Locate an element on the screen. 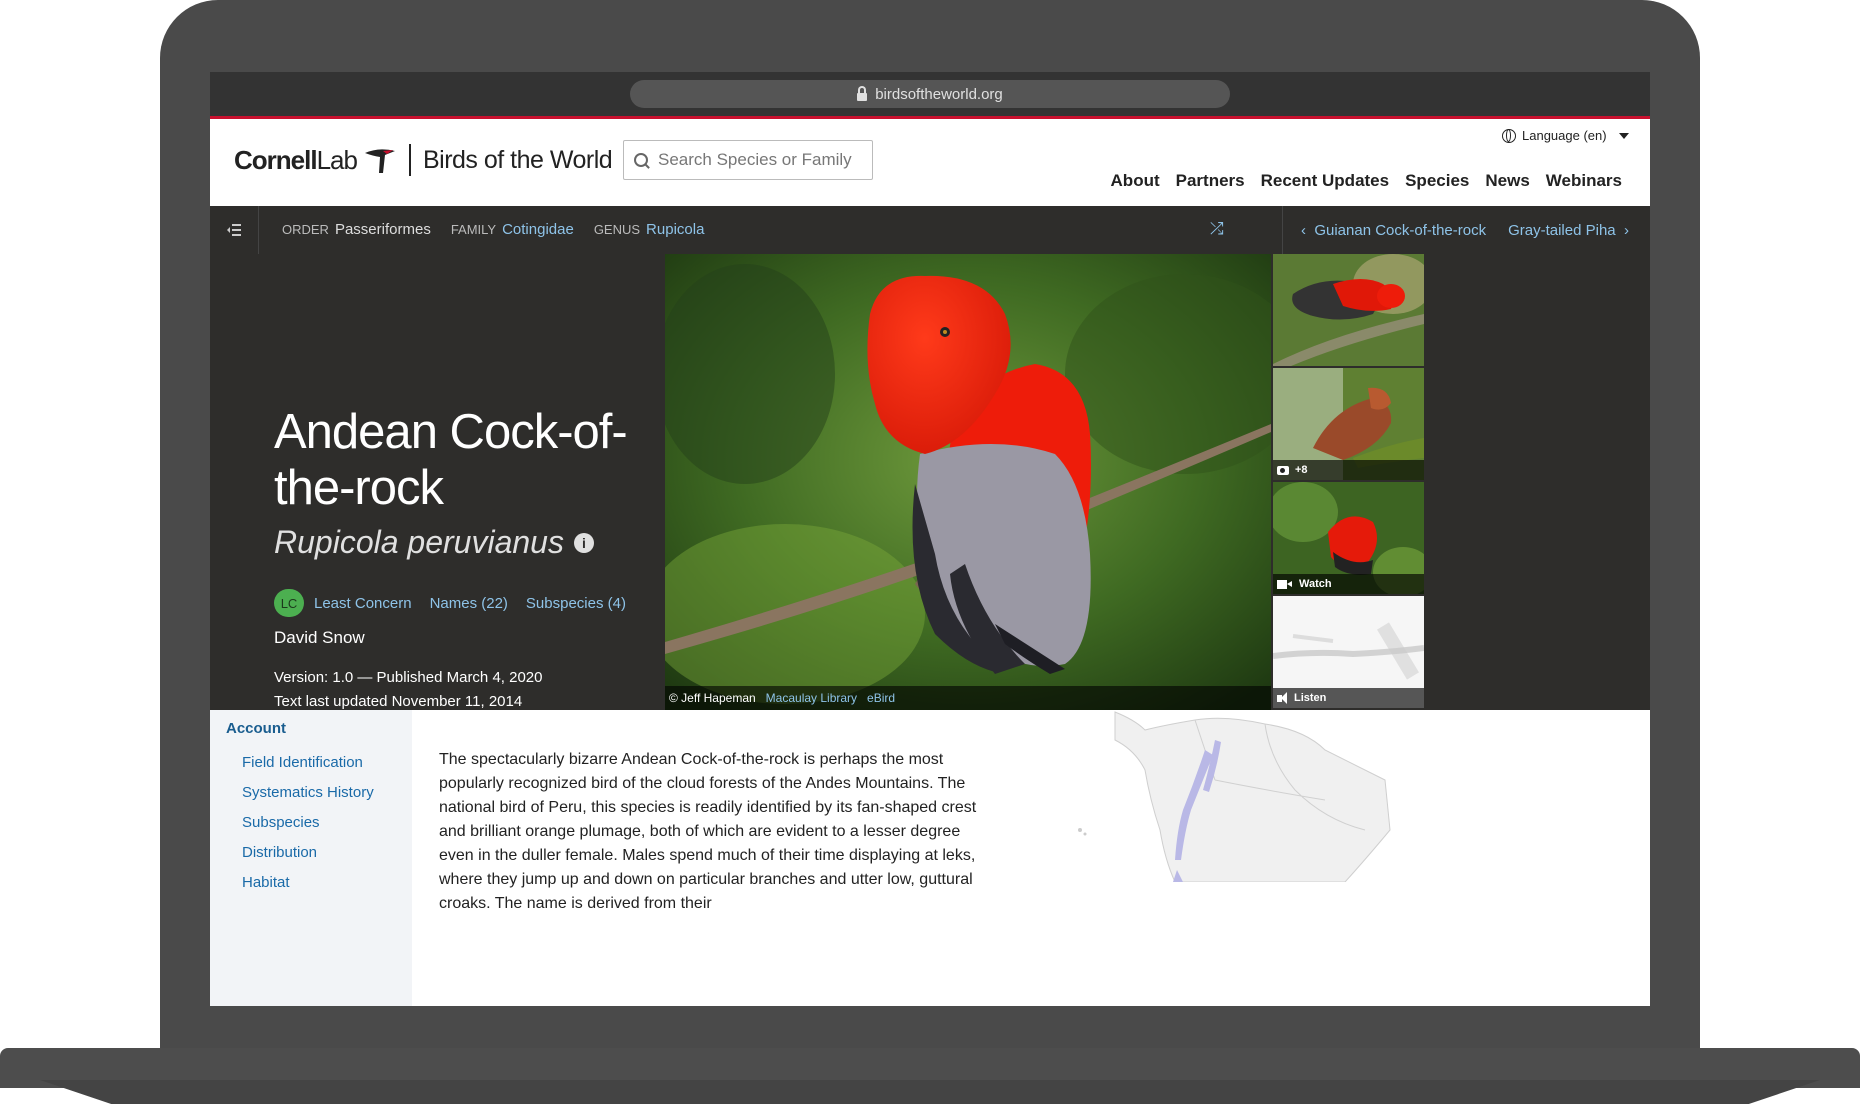  nav-about: About is located at coordinates (1135, 181).